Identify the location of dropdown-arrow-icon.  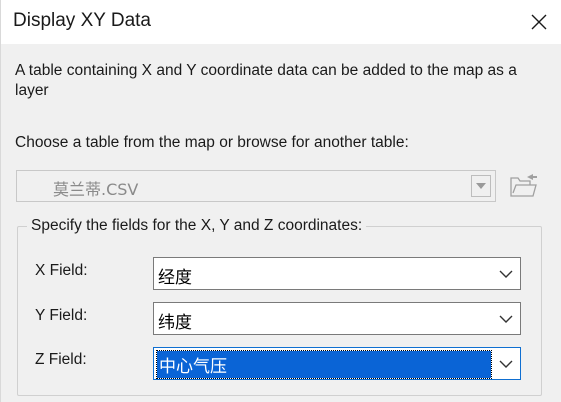
(481, 186).